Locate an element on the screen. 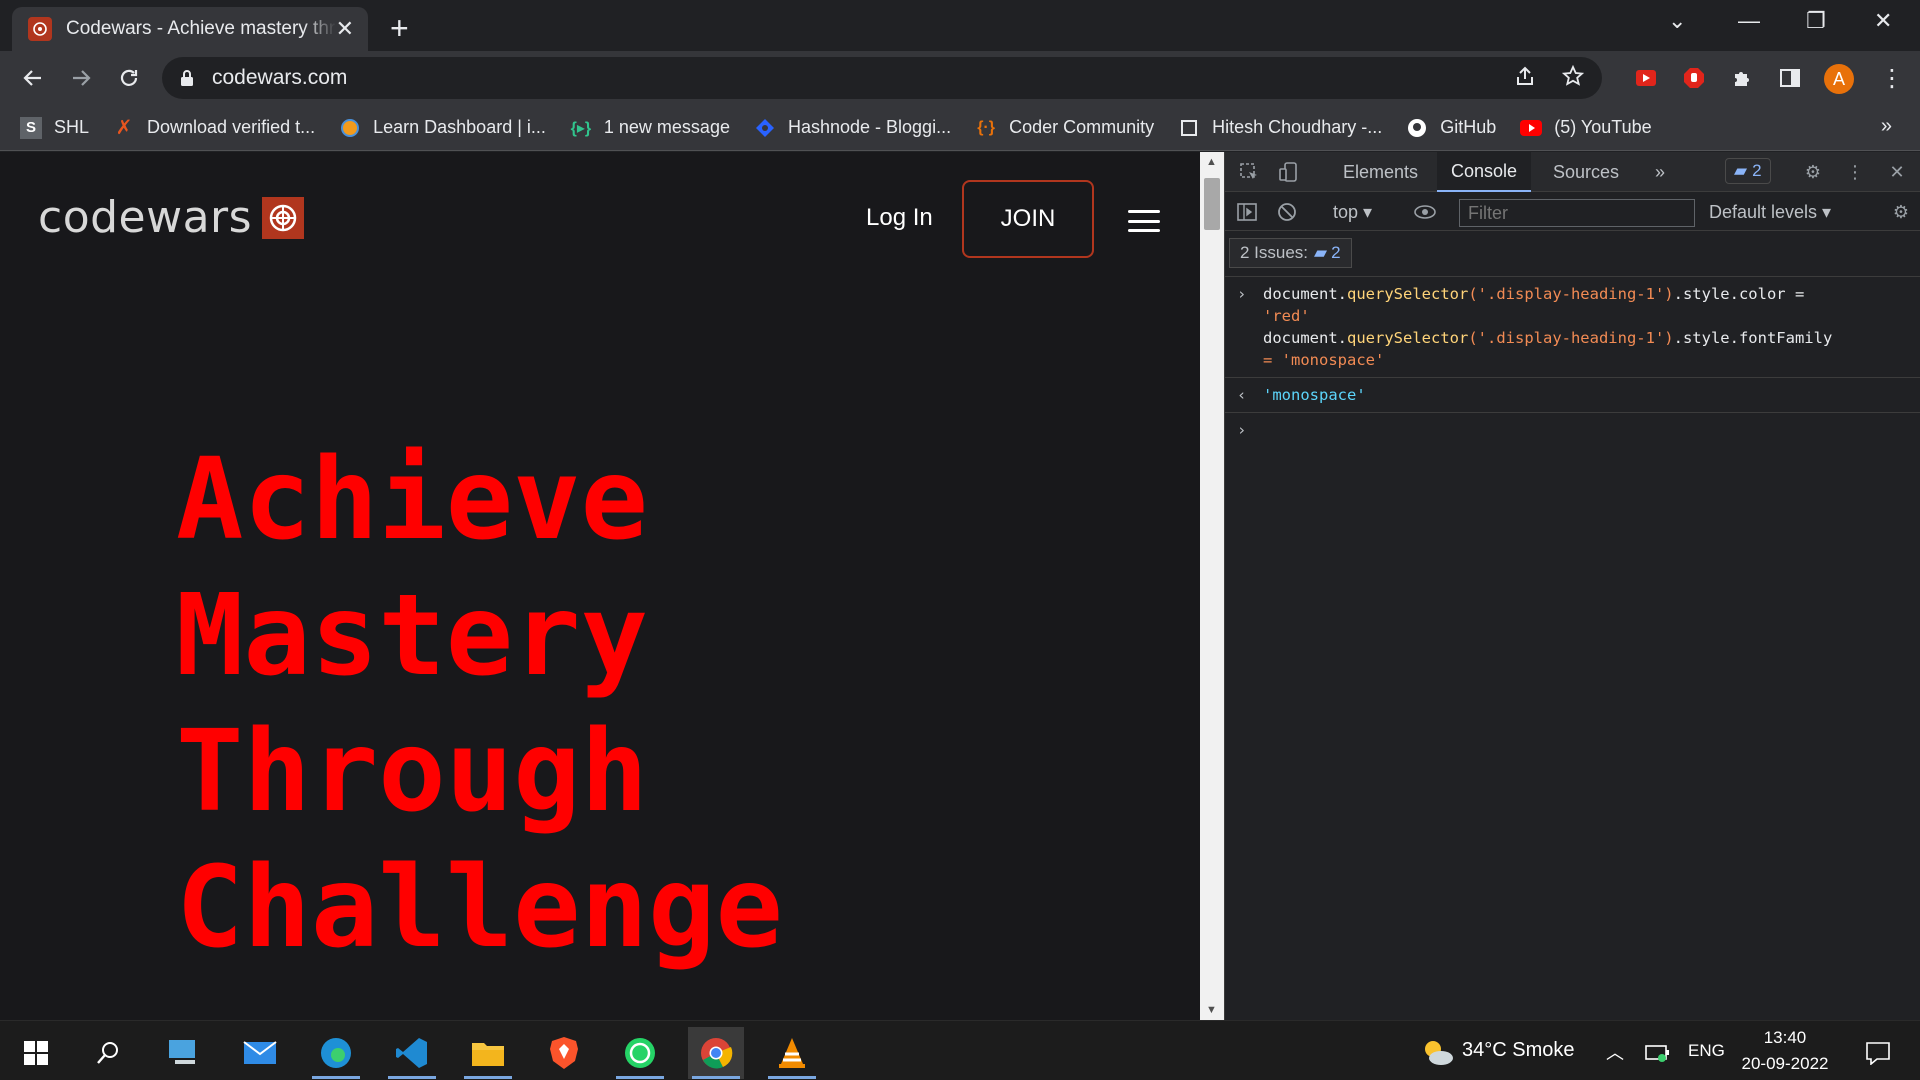  join-button: JOIN is located at coordinates (1028, 219).